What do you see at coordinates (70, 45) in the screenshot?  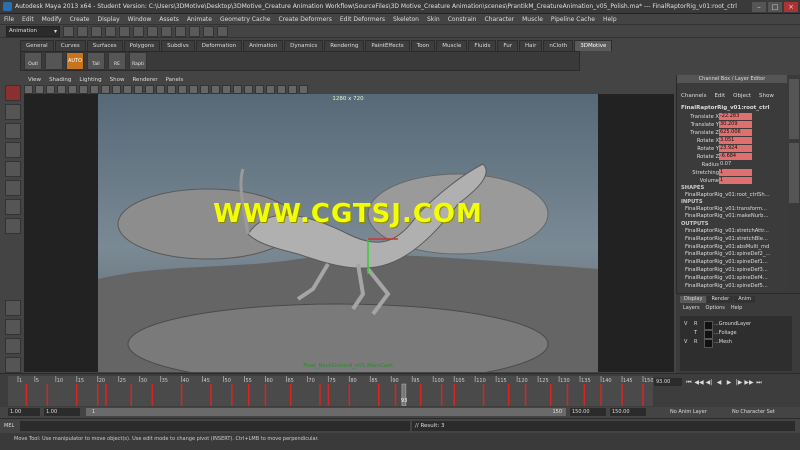 I see `shelf-tab-curves: Curves` at bounding box center [70, 45].